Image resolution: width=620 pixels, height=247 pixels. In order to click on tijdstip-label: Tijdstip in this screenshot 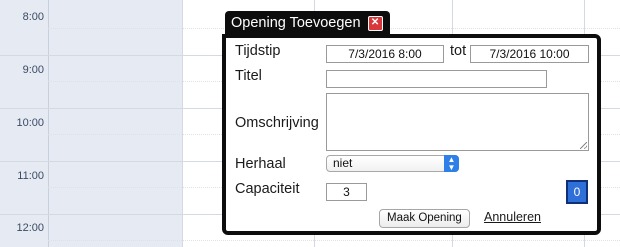, I will do `click(258, 51)`.